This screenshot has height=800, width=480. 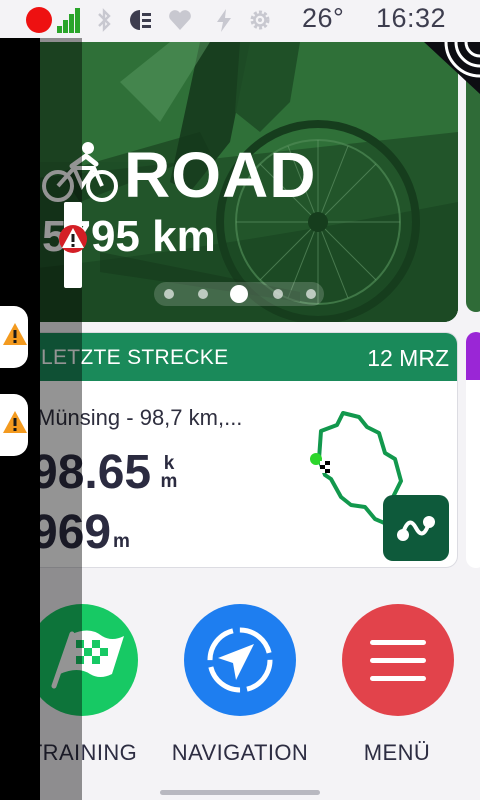 What do you see at coordinates (121, 541) in the screenshot?
I see `route-elevation-unit: m` at bounding box center [121, 541].